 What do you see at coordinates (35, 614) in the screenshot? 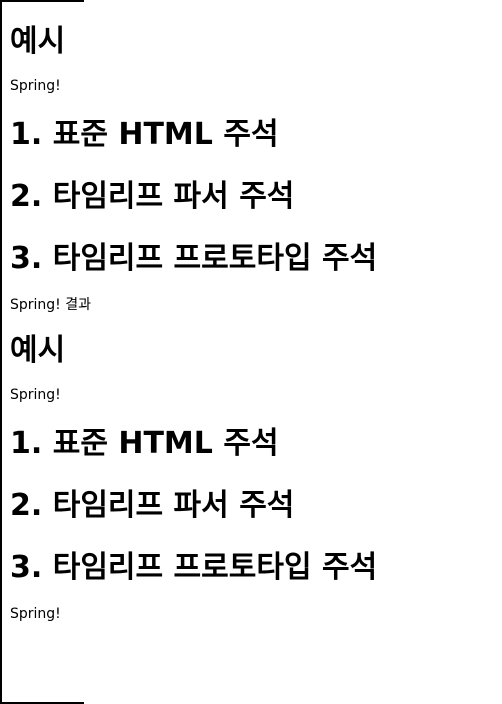
I see `spring-end-text: Spring!` at bounding box center [35, 614].